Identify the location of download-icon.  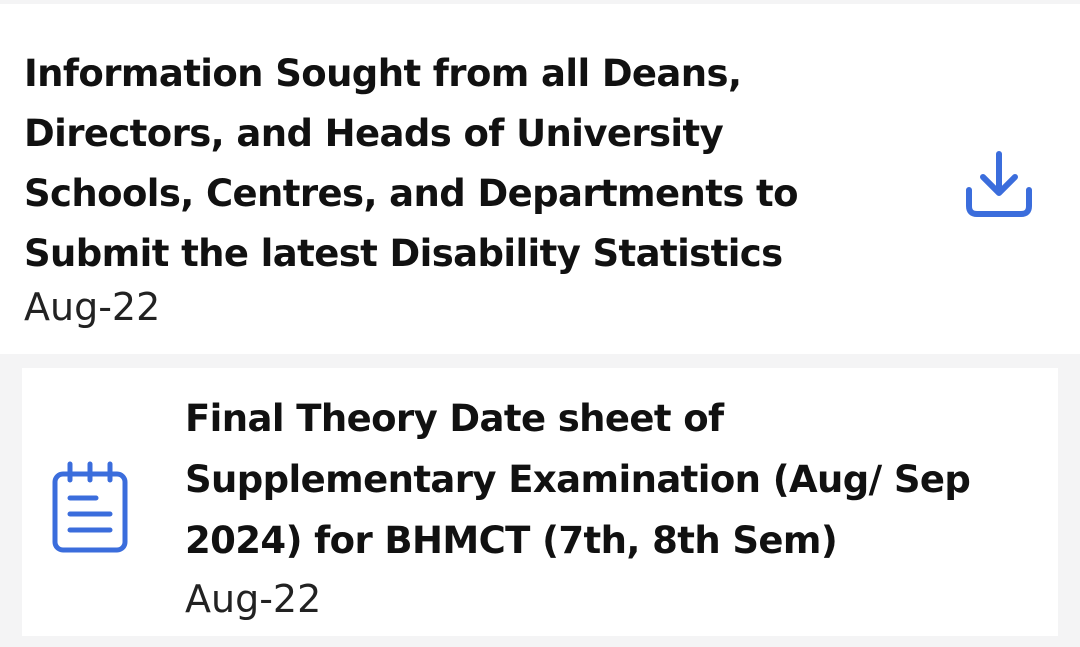
(999, 184).